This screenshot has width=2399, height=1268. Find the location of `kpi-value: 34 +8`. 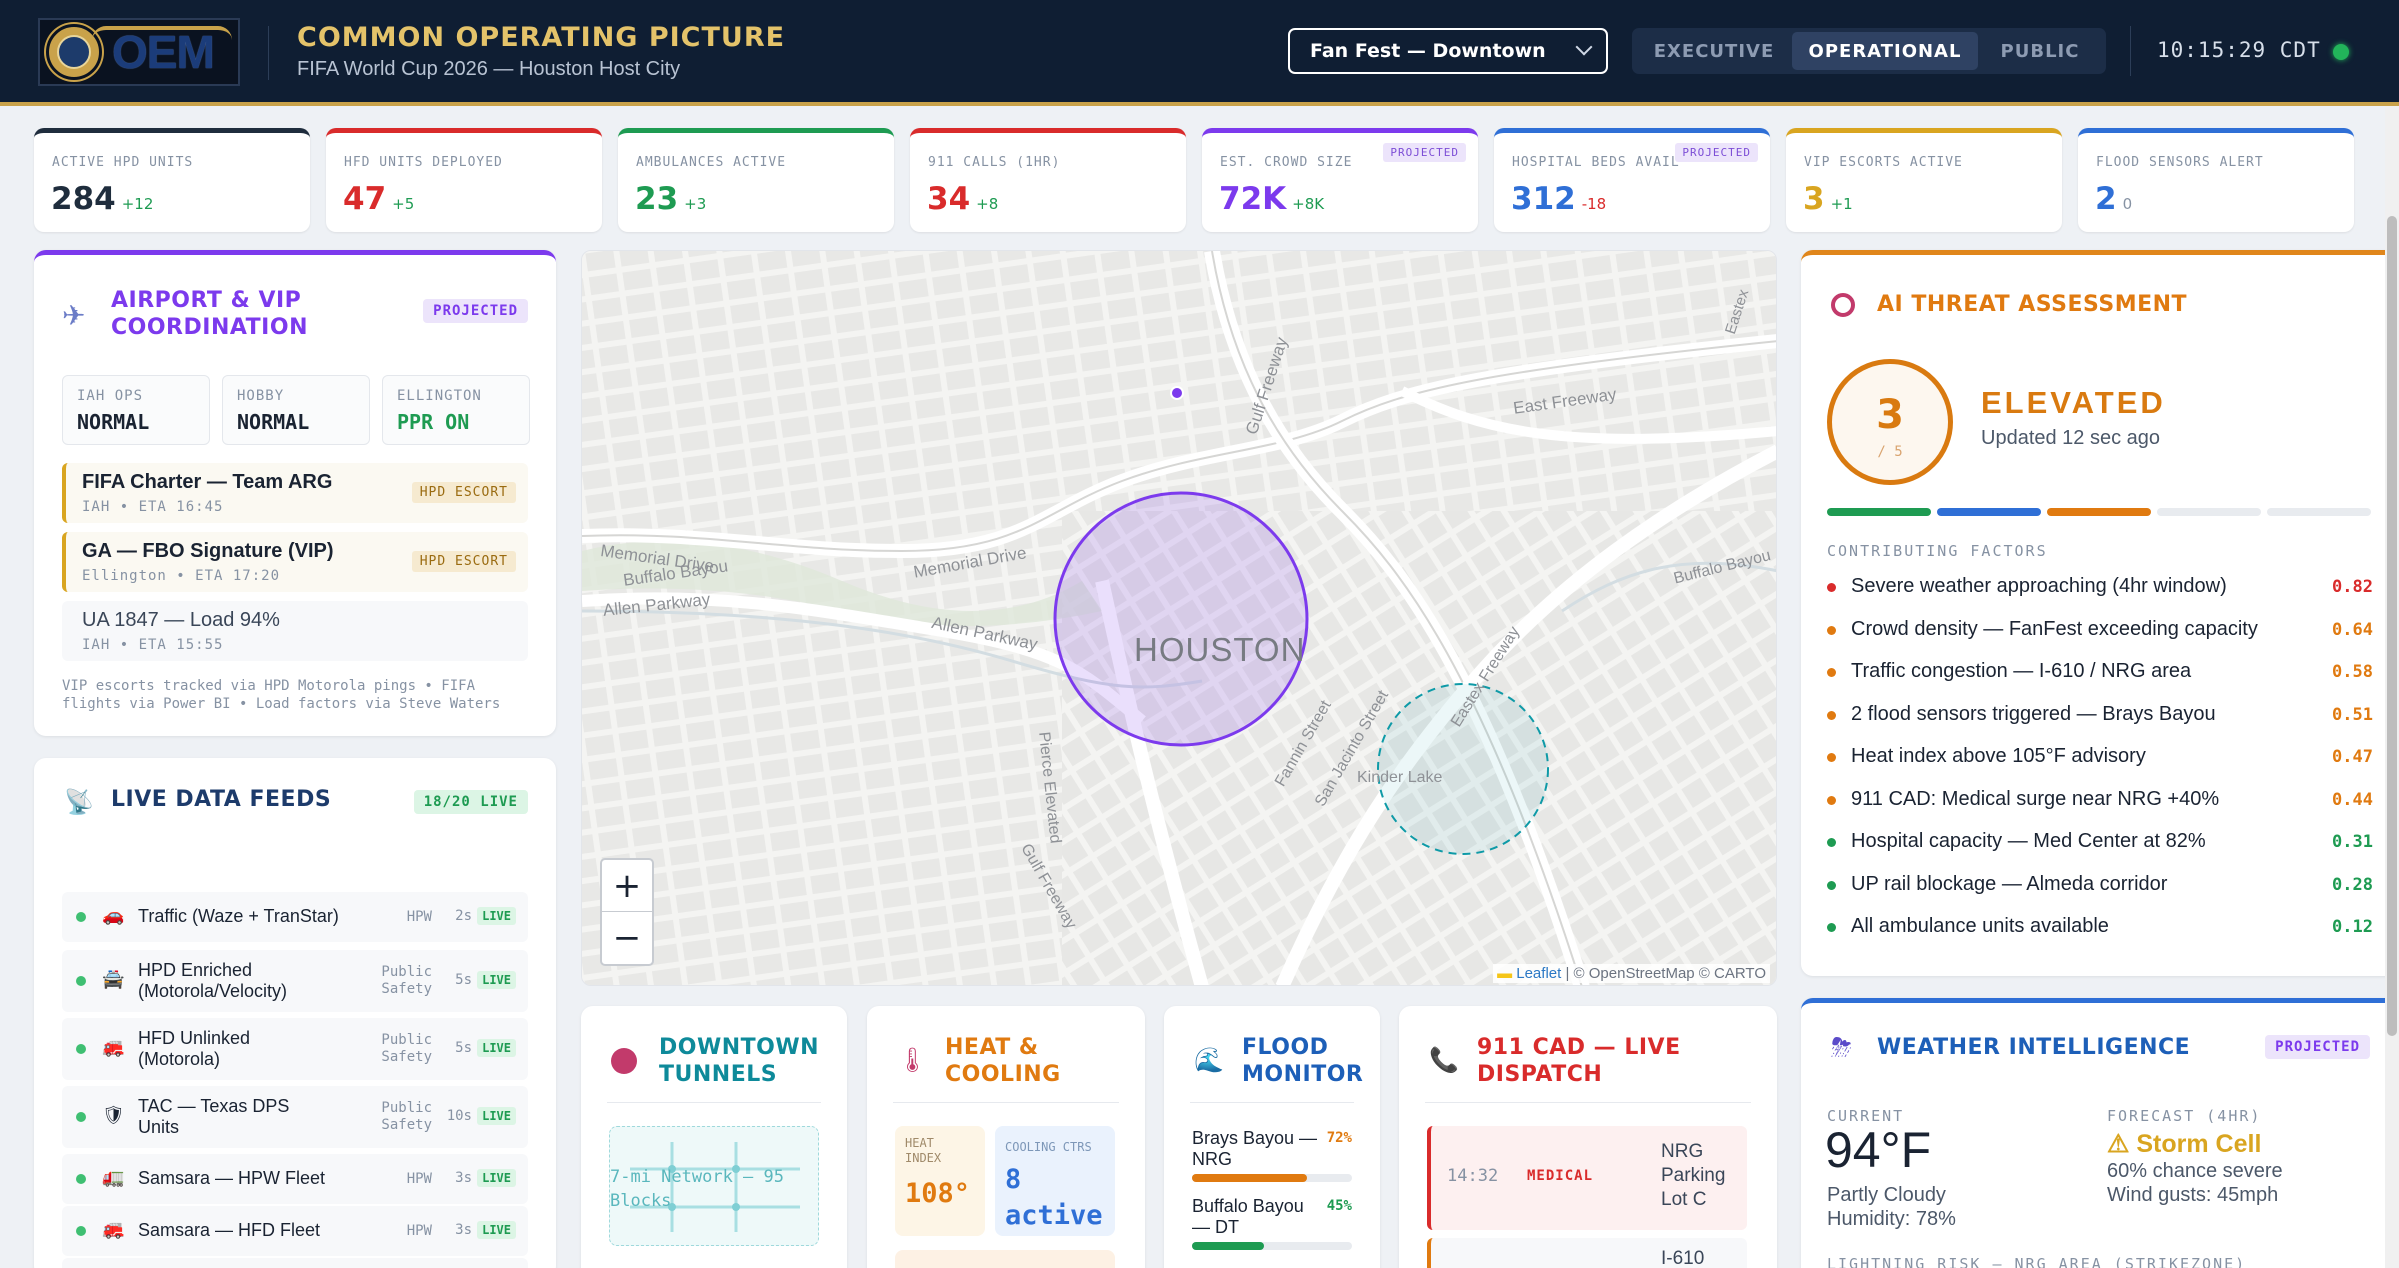

kpi-value: 34 +8 is located at coordinates (963, 199).